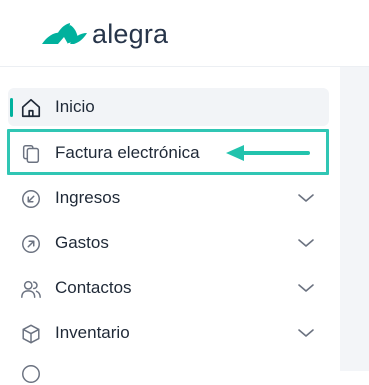 The image size is (369, 385). Describe the element at coordinates (31, 289) in the screenshot. I see `users-icon` at that location.